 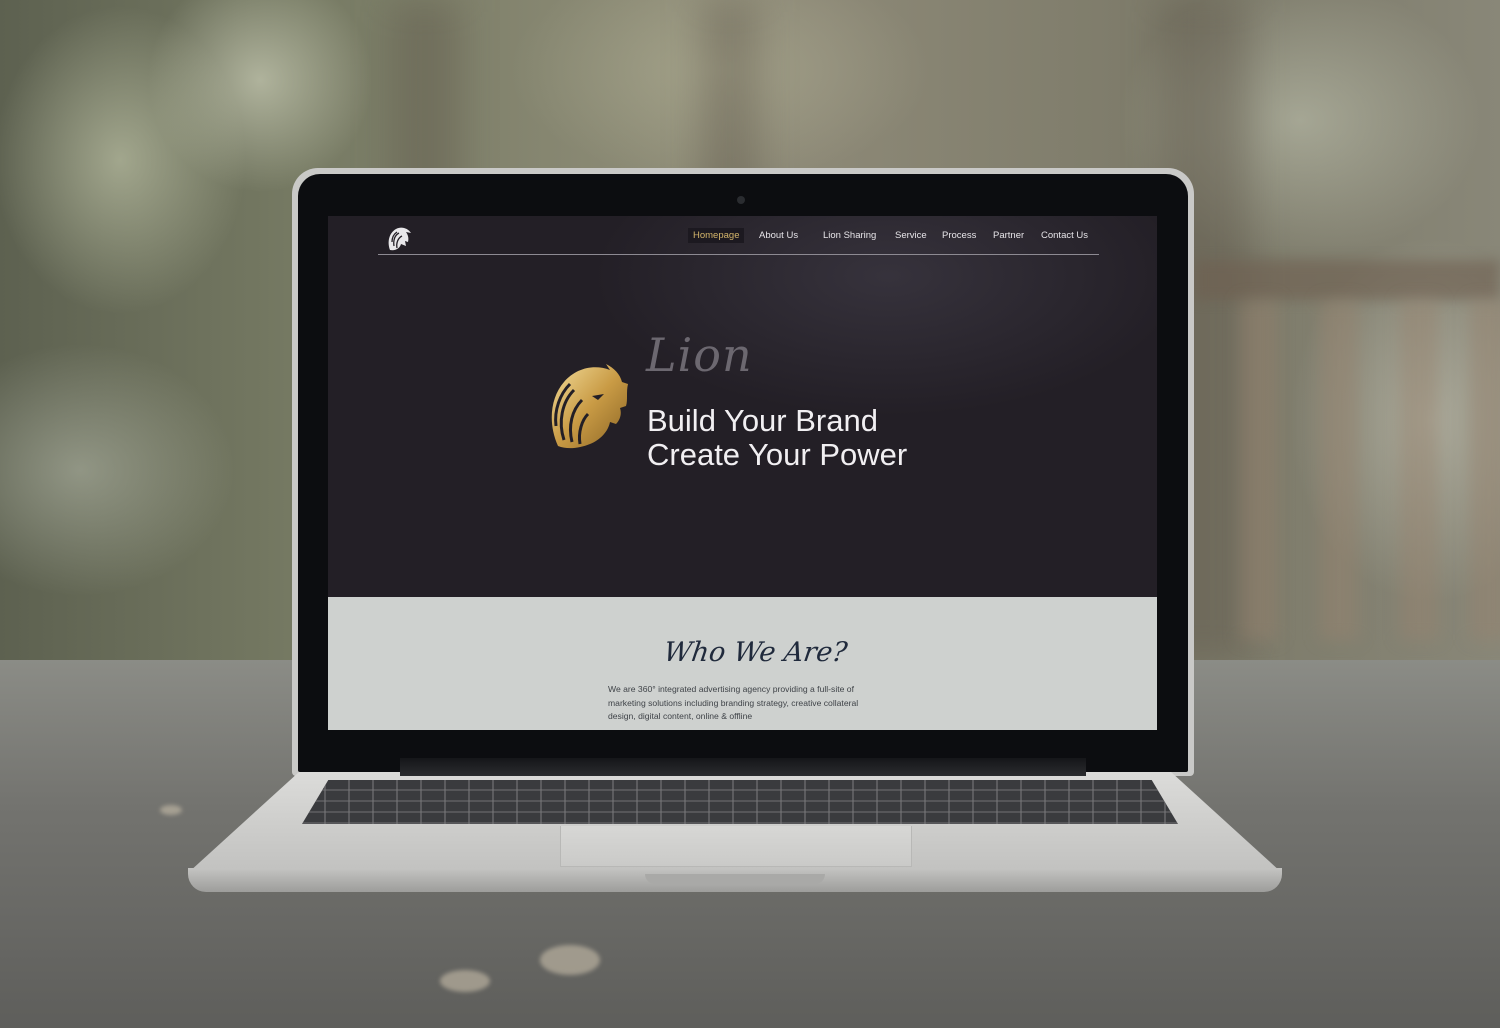 I want to click on headline-line-2: Create Your Power, so click(x=777, y=454).